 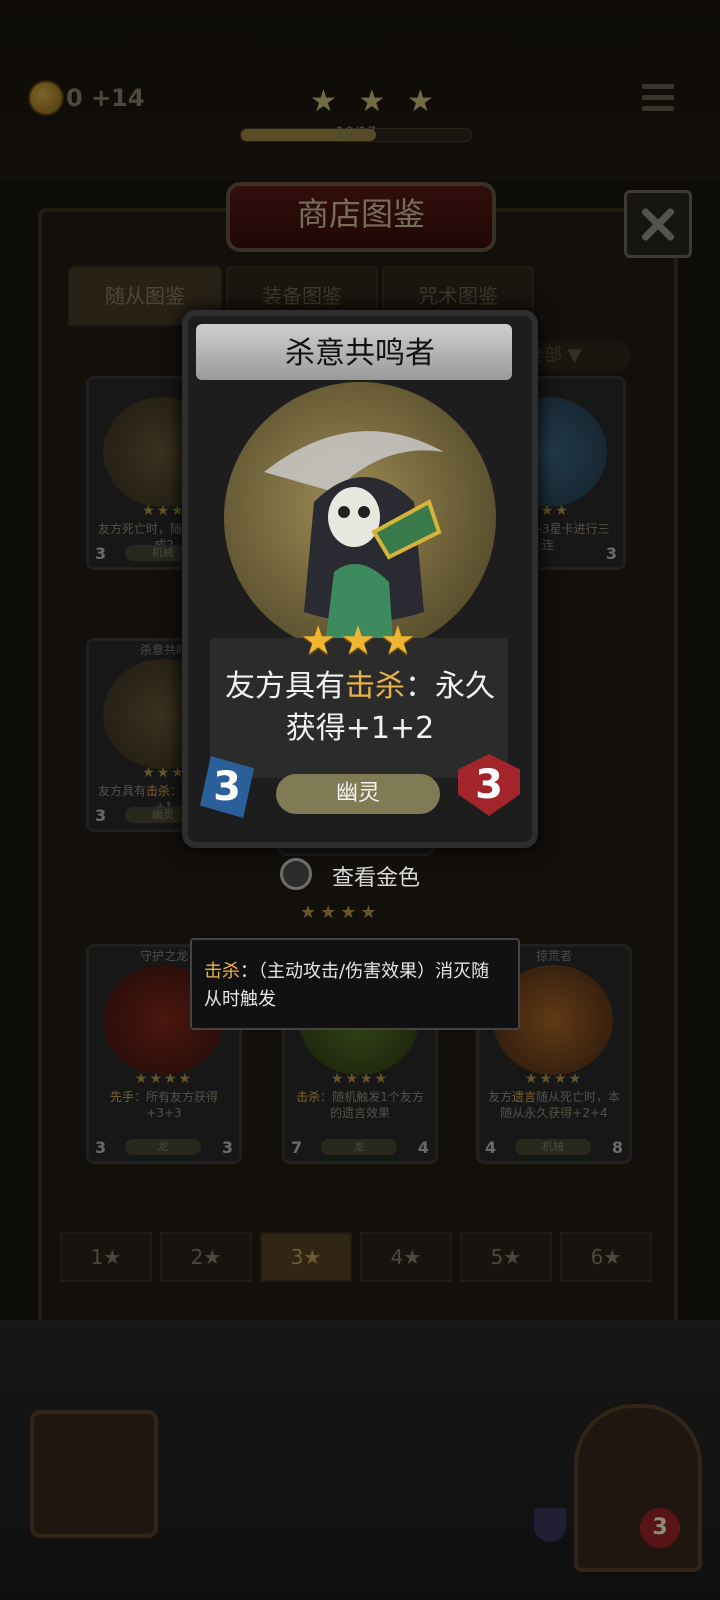 What do you see at coordinates (376, 876) in the screenshot?
I see `gold-version-label: 查看金色` at bounding box center [376, 876].